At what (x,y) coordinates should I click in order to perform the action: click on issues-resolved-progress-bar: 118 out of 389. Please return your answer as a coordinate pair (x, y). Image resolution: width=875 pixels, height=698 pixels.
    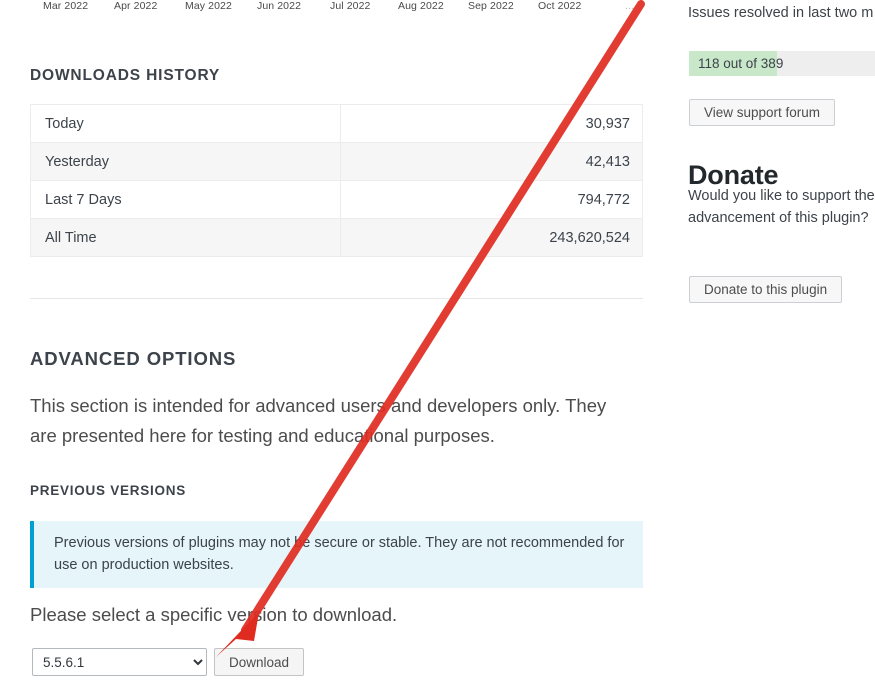
    Looking at the image, I should click on (782, 63).